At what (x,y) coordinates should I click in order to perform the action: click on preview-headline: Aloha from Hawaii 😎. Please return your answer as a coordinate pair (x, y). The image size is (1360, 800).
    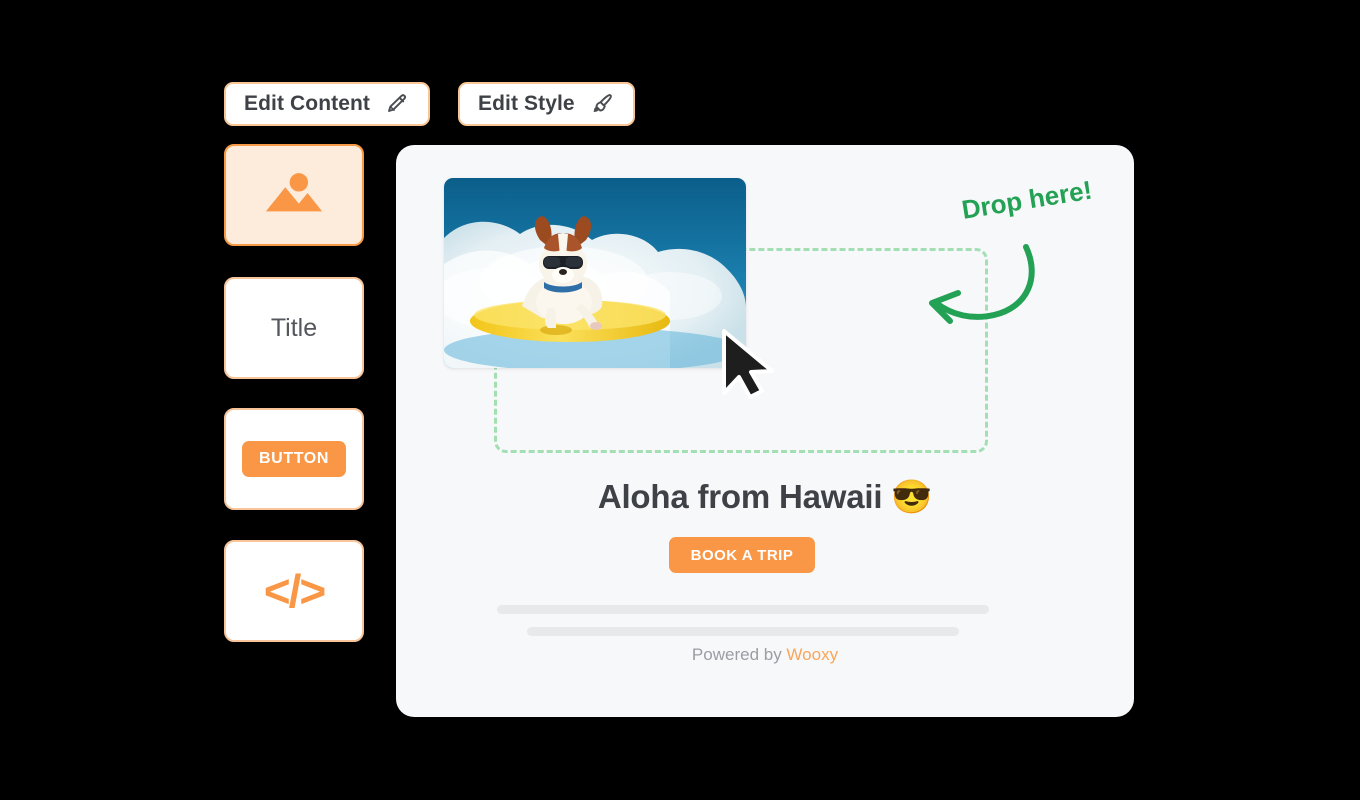
    Looking at the image, I should click on (765, 496).